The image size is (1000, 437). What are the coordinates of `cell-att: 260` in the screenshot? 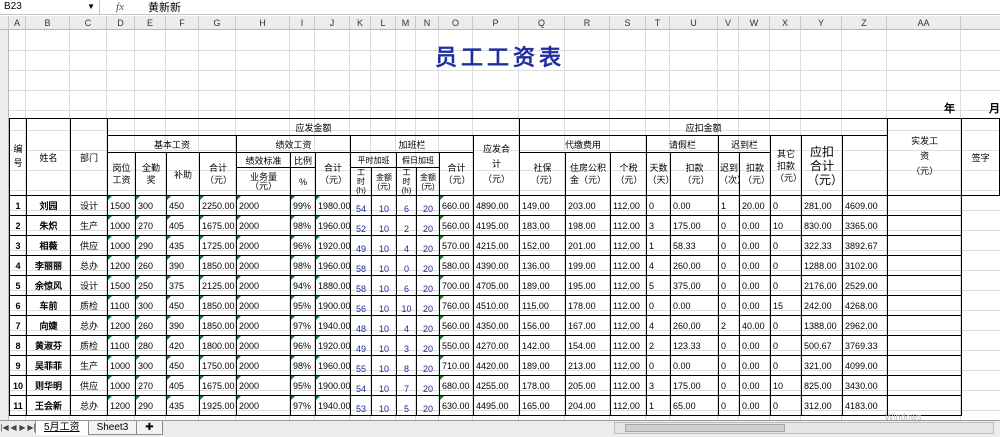 It's located at (151, 265).